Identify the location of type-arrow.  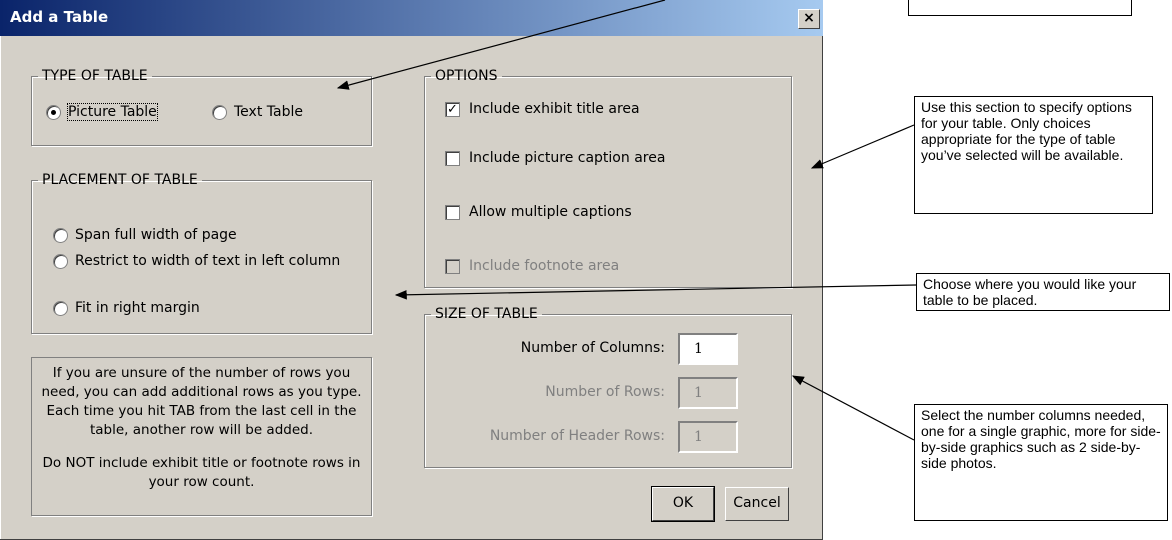
(501, 45).